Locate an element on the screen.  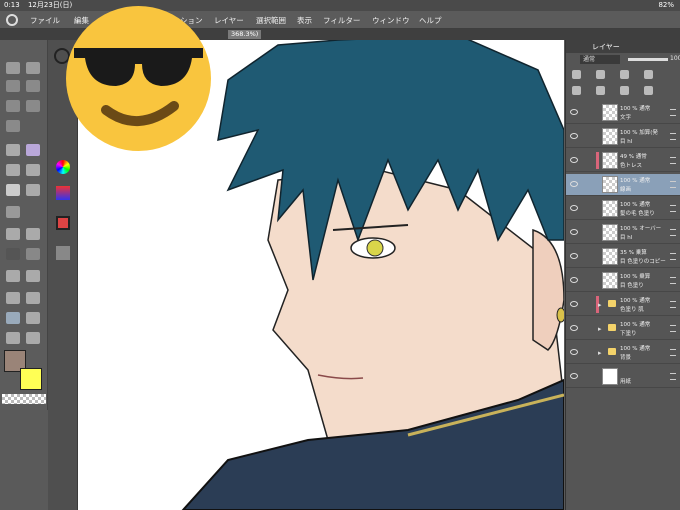
decoration-tool-icon is located at coordinates (13, 212).